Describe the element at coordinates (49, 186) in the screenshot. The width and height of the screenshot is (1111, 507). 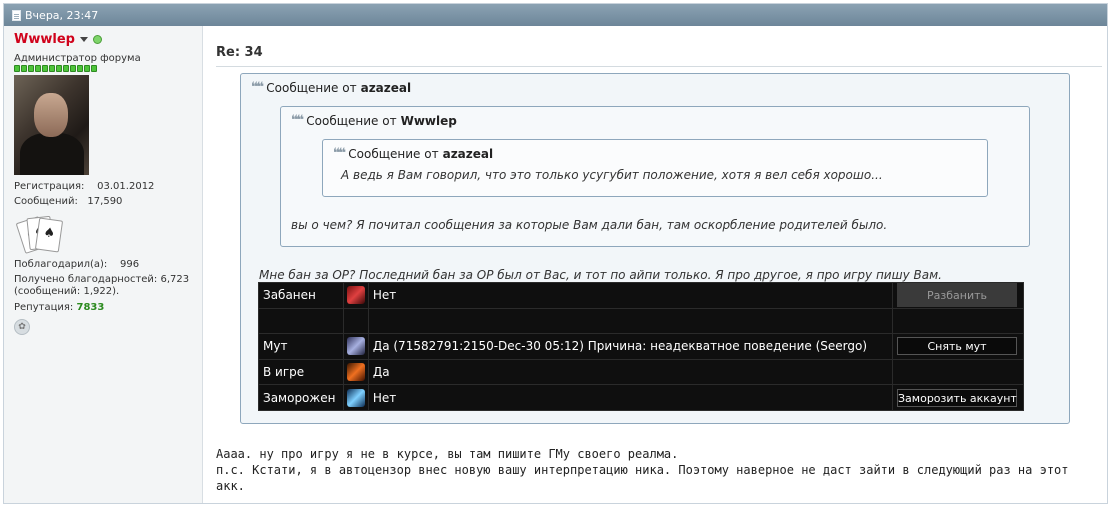
I see `registration-label: Регистрация:` at that location.